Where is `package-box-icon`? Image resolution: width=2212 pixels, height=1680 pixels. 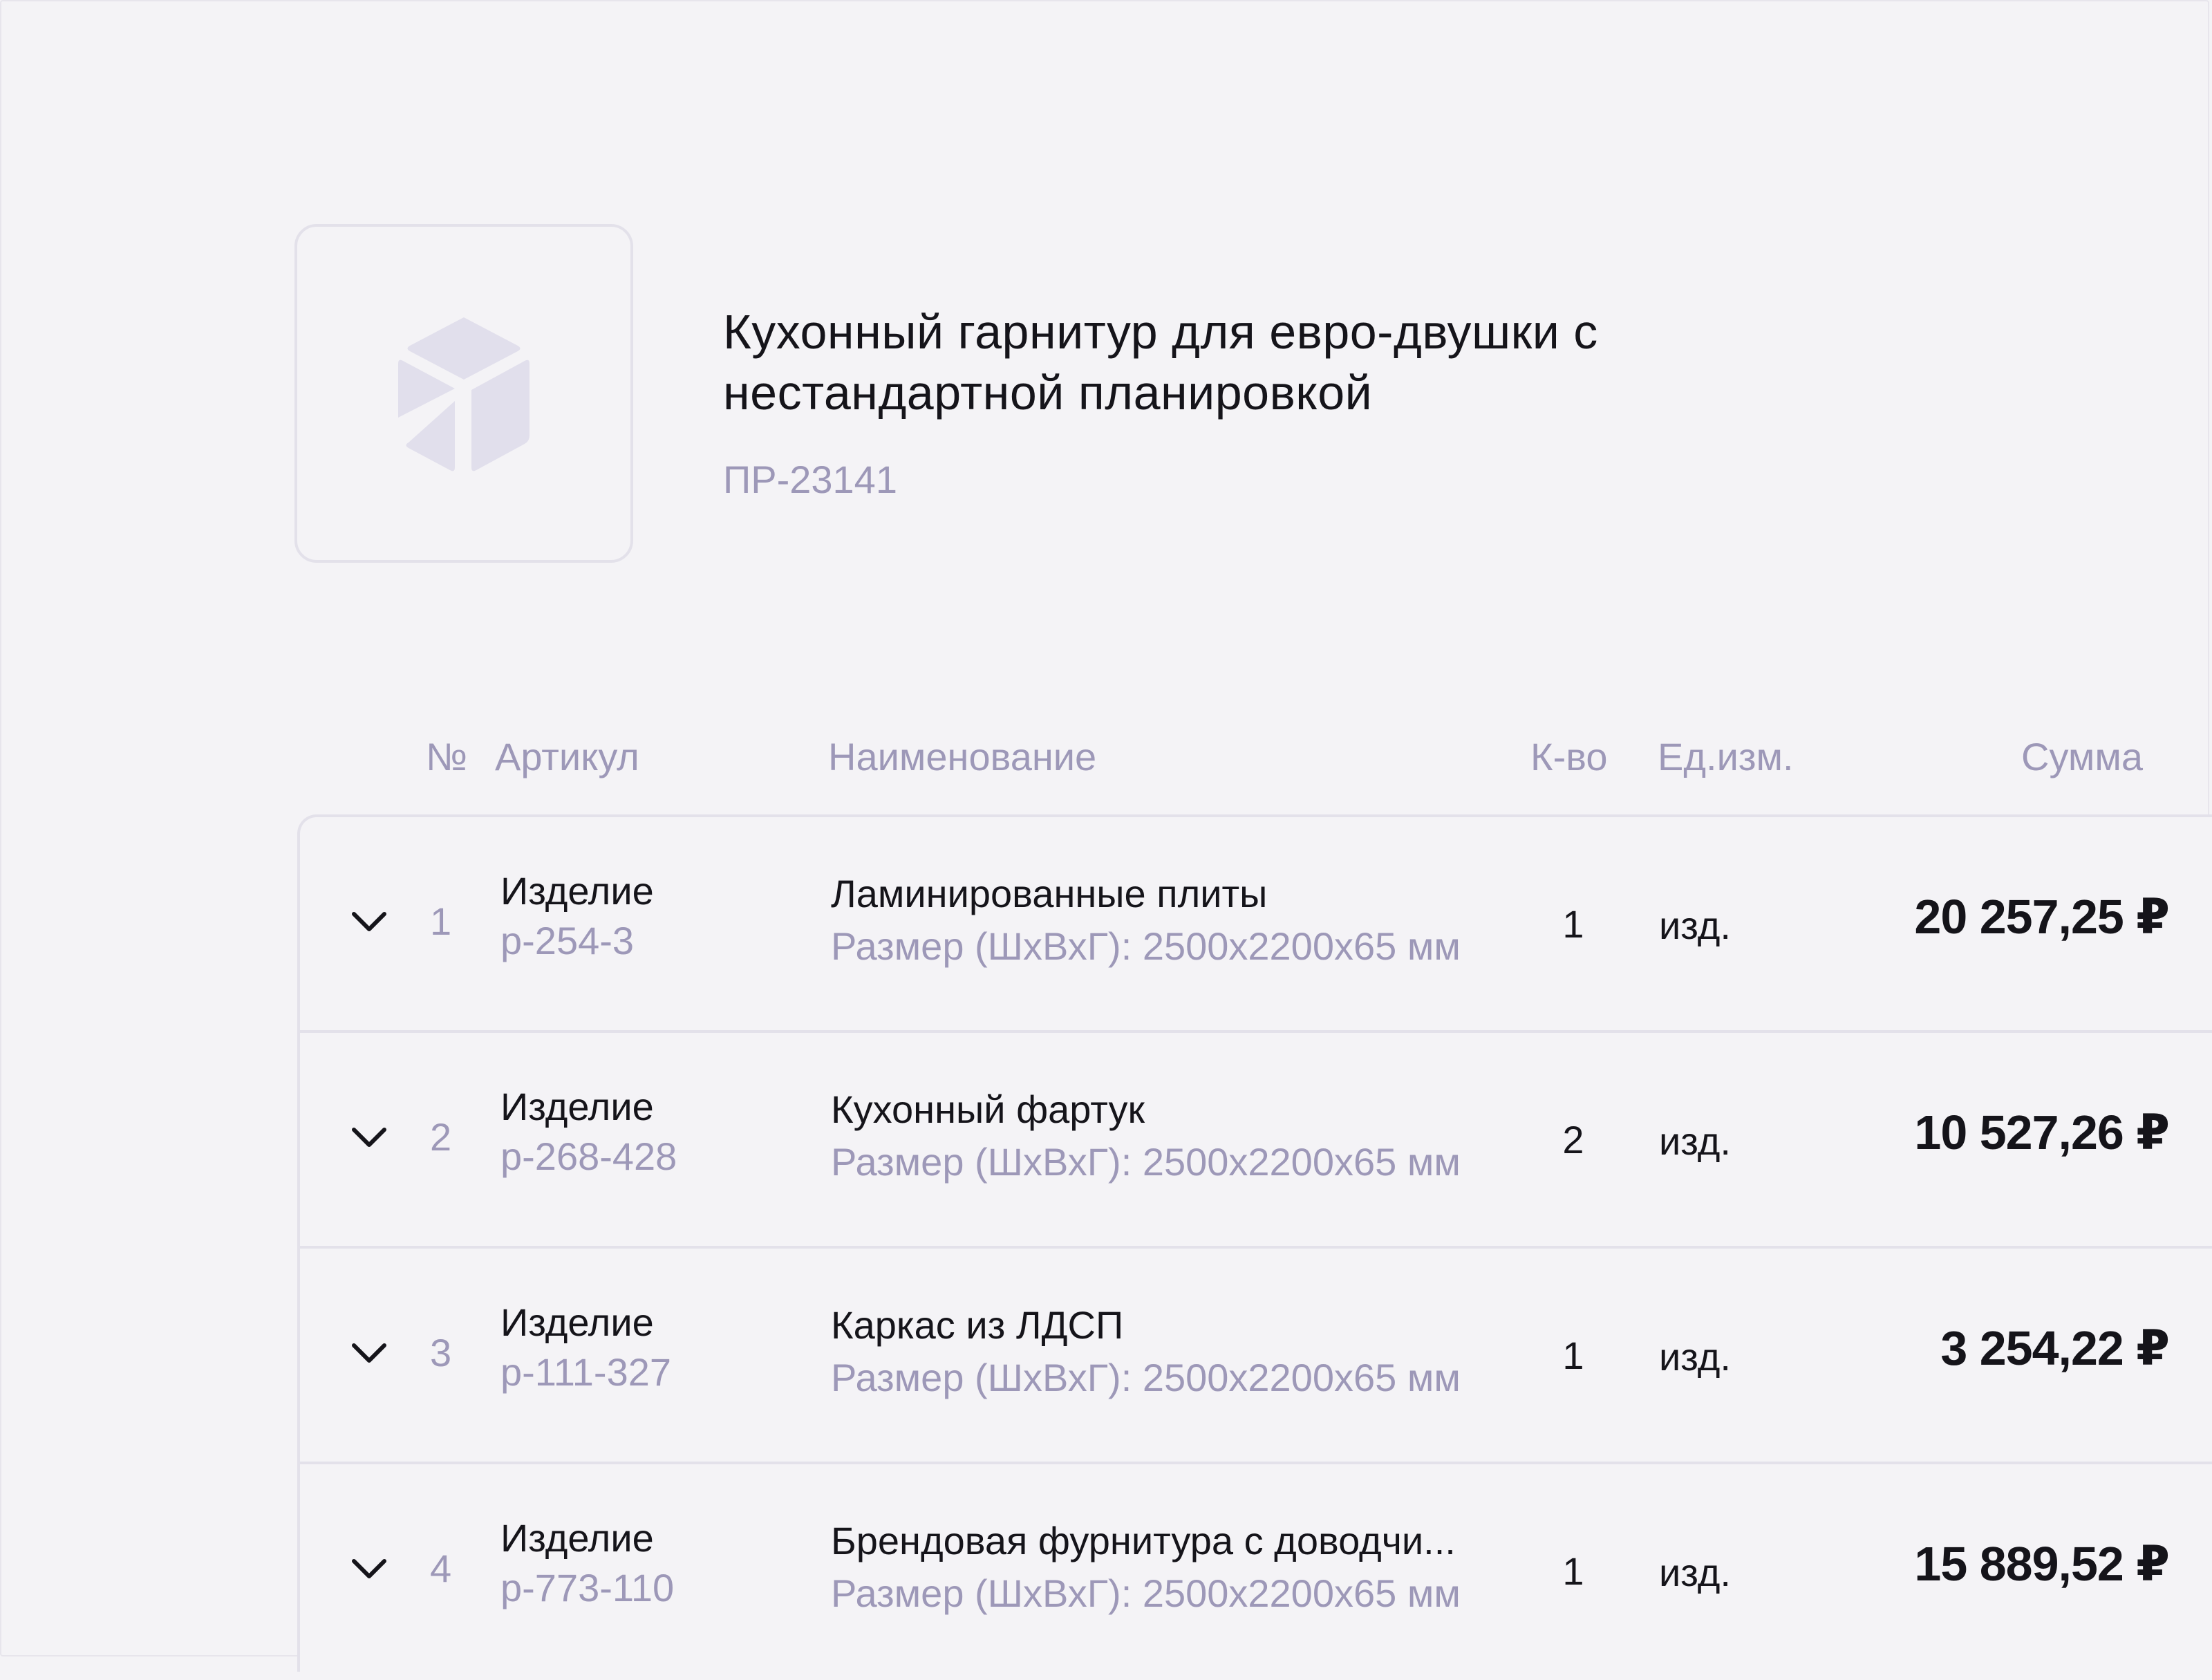 package-box-icon is located at coordinates (463, 393).